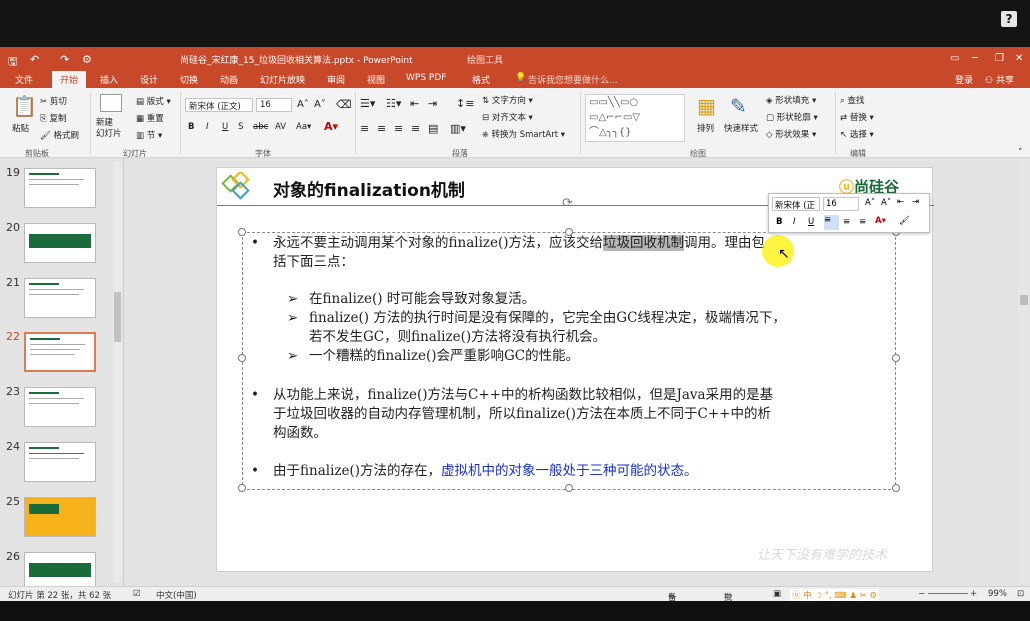  Describe the element at coordinates (189, 79) in the screenshot. I see `tab-transitions: 切换` at that location.